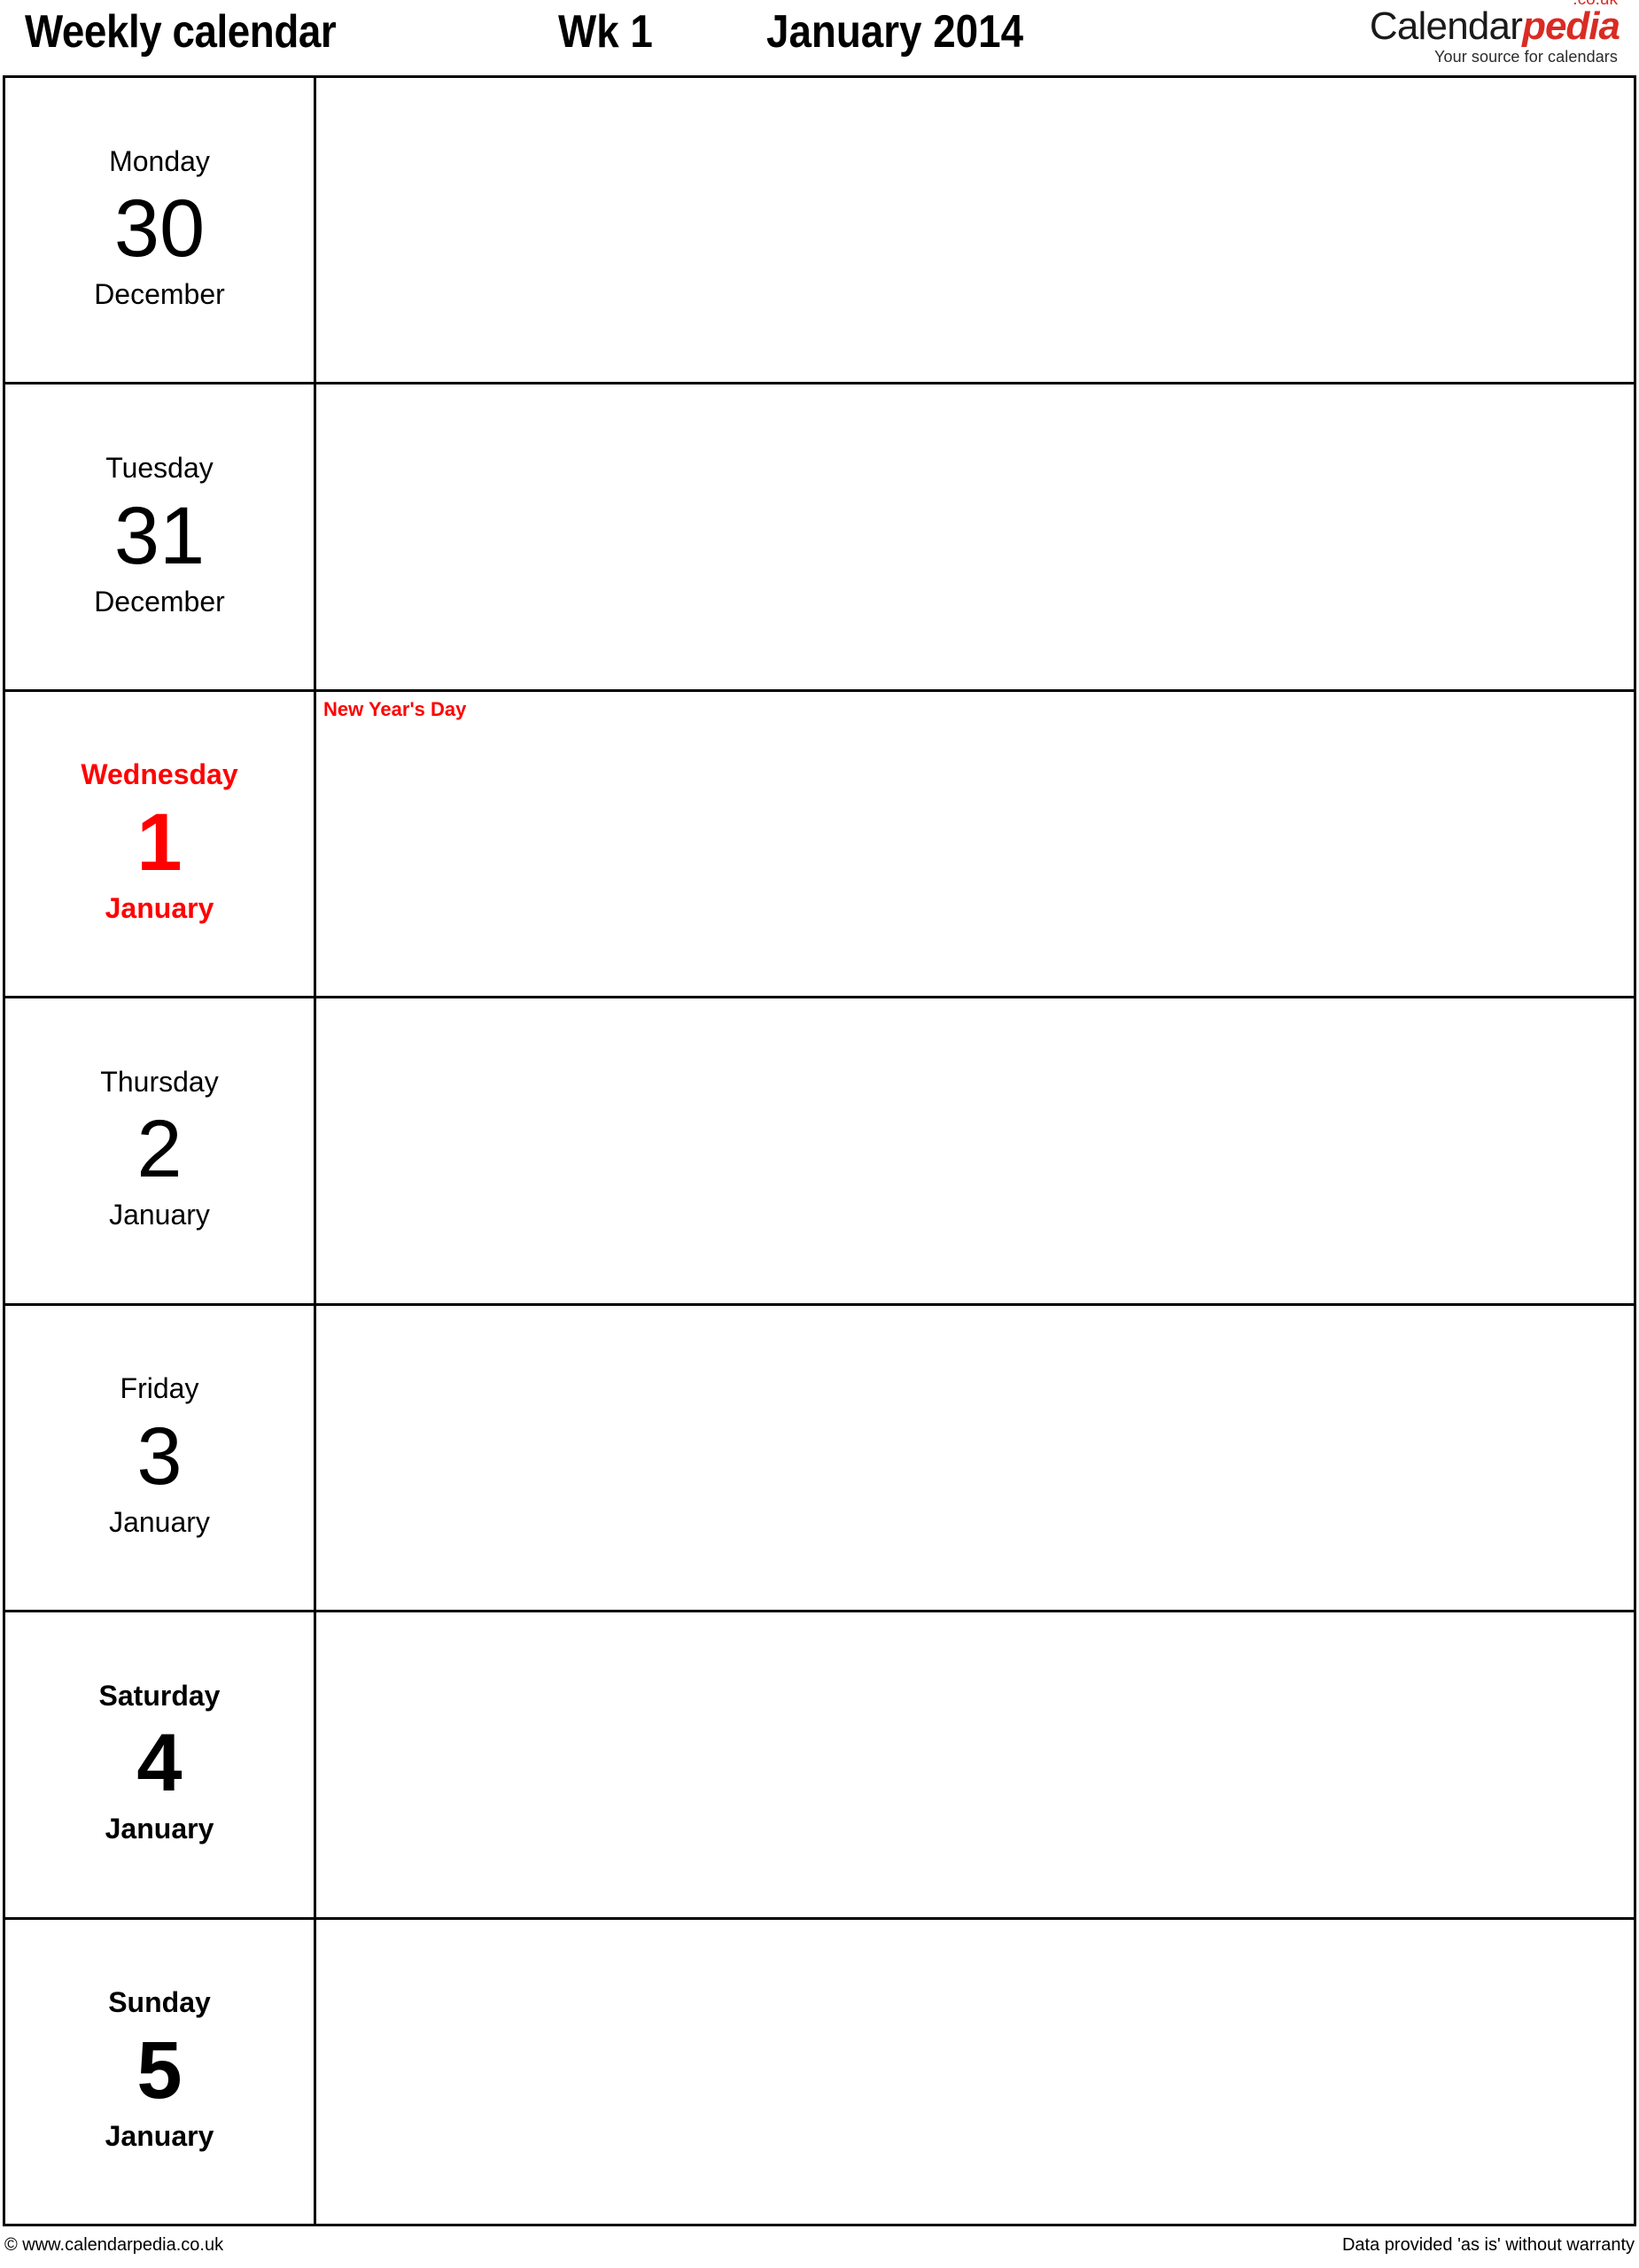  I want to click on page-title: Weekly calendar, so click(181, 32).